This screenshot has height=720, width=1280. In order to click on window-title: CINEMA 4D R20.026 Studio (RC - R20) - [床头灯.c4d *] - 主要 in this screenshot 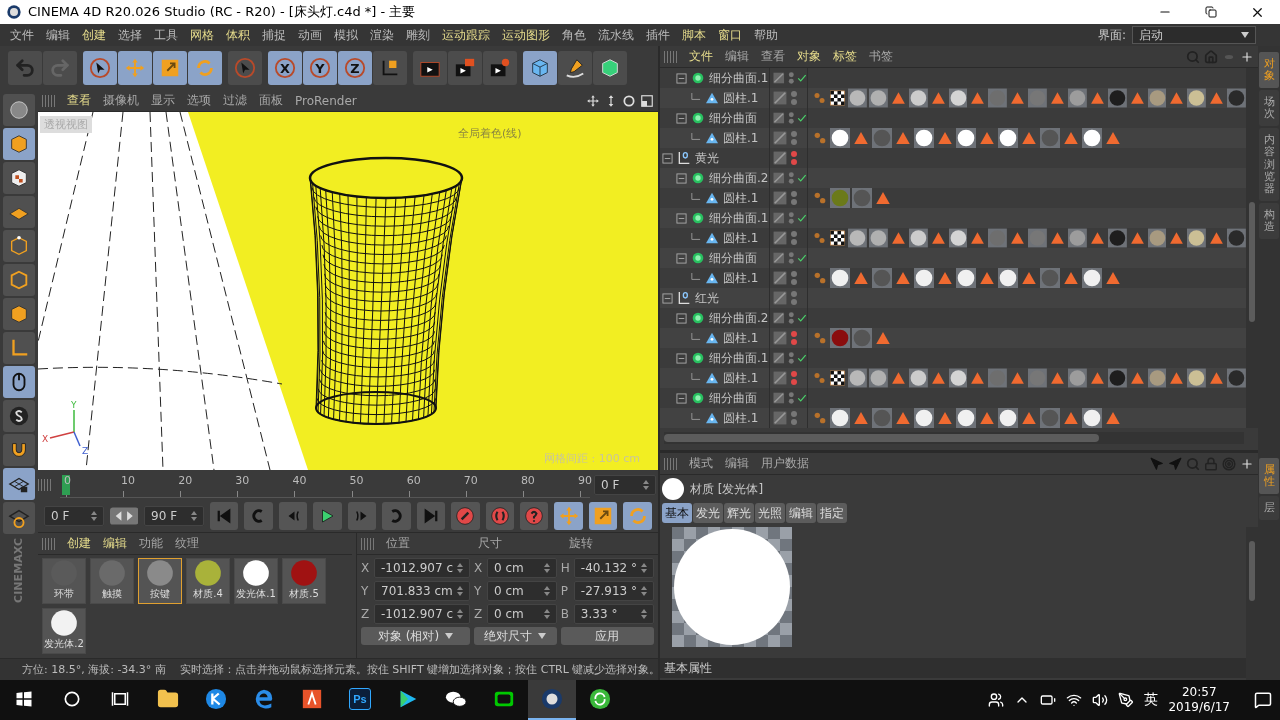, I will do `click(222, 12)`.